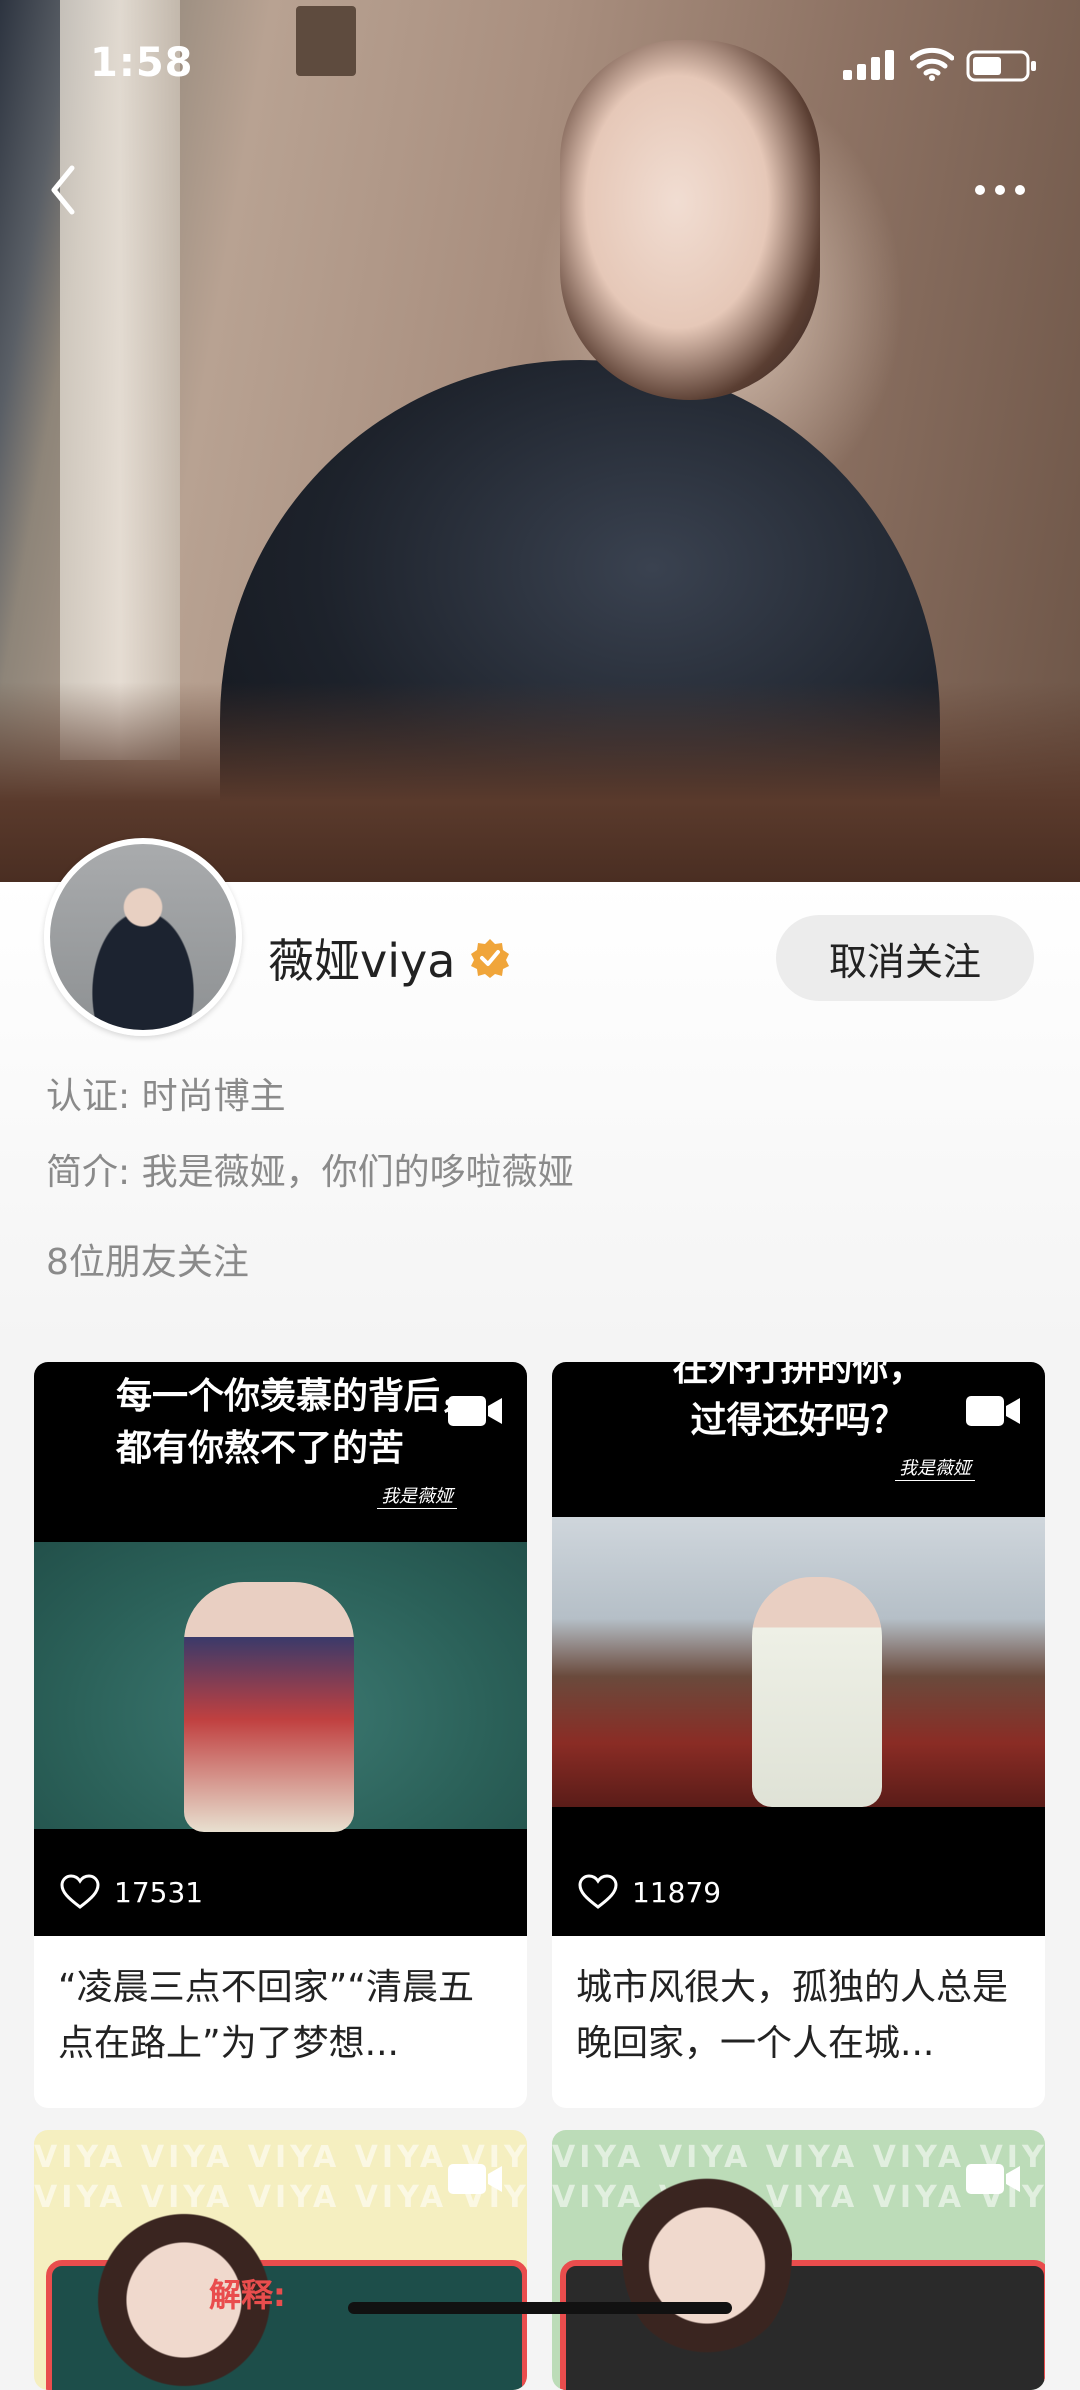 The width and height of the screenshot is (1080, 2390). Describe the element at coordinates (868, 65) in the screenshot. I see `signal-icon` at that location.